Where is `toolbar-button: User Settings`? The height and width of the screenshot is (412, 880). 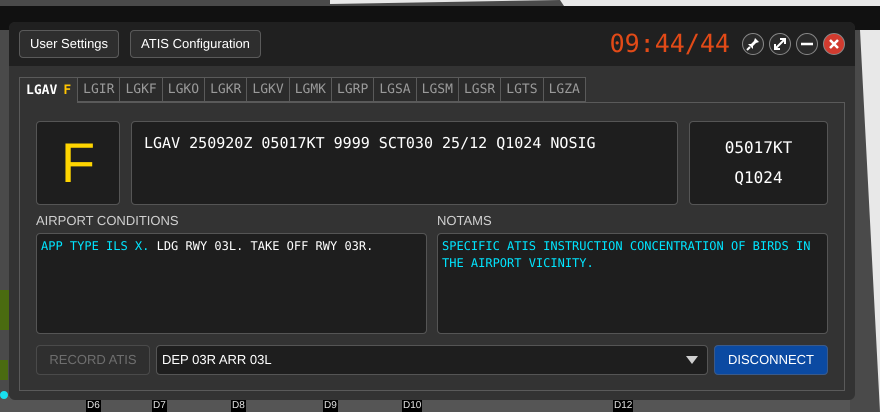 toolbar-button: User Settings is located at coordinates (69, 44).